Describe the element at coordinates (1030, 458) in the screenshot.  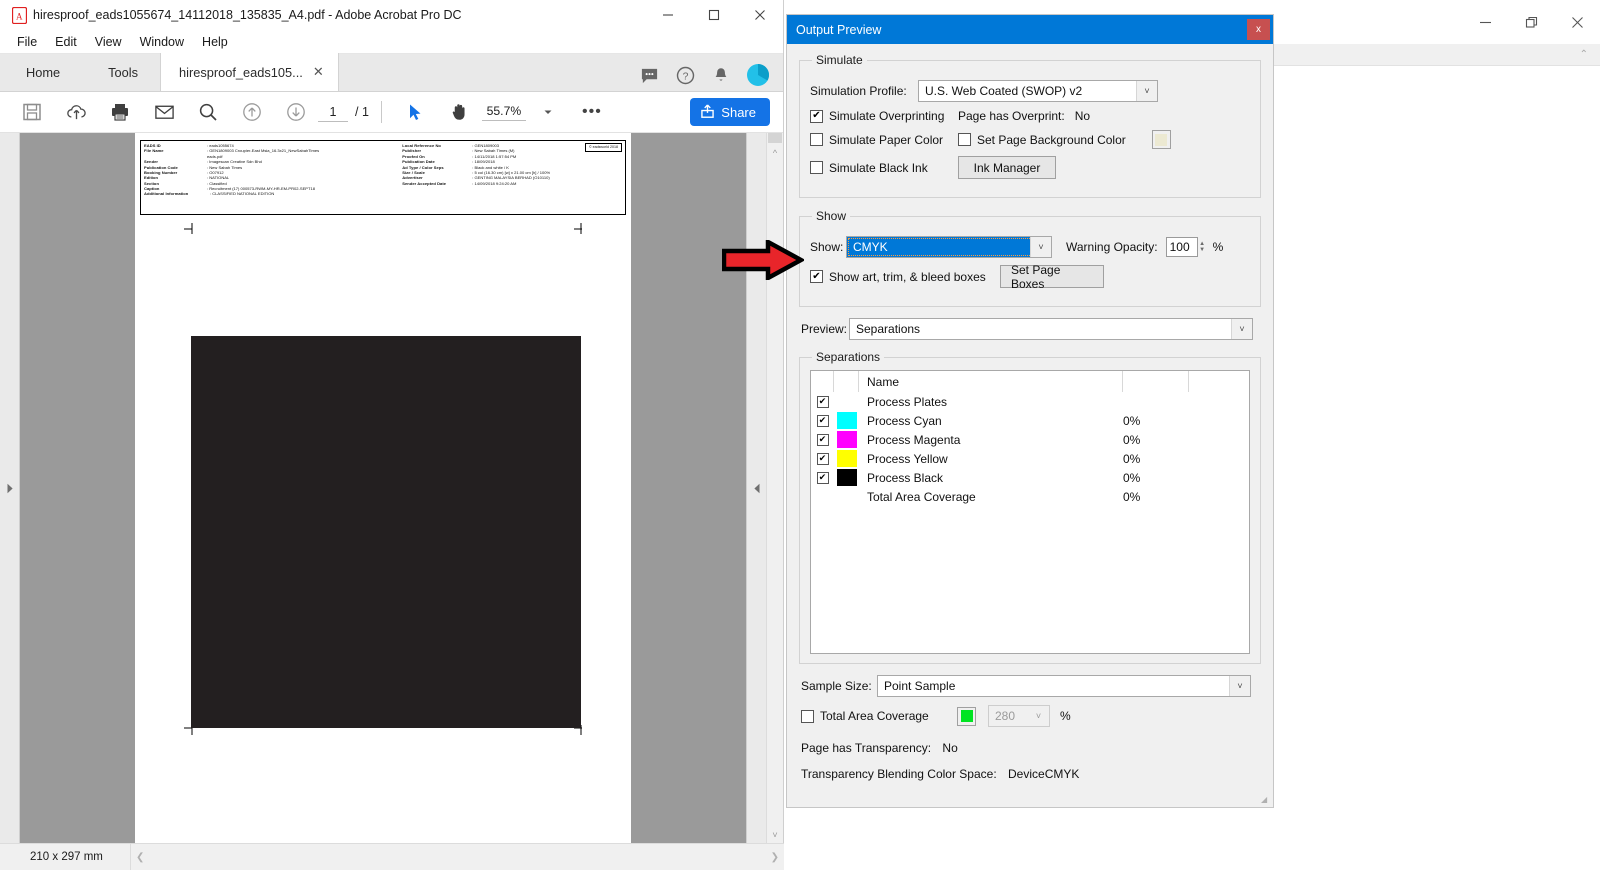
I see `separation-row: ✔ Process Yellow 0%` at that location.